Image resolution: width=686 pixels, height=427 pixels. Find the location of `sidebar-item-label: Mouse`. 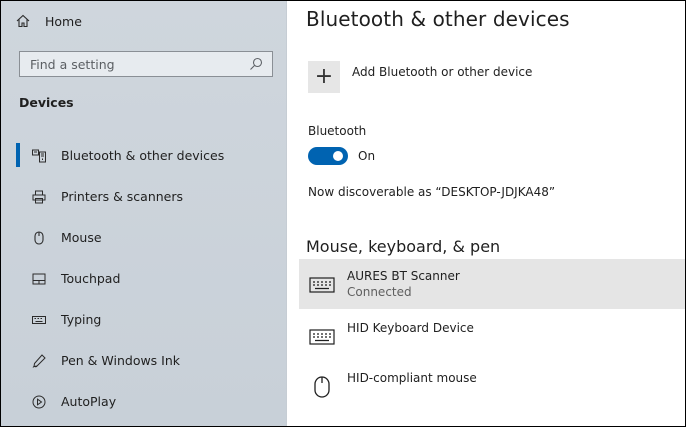

sidebar-item-label: Mouse is located at coordinates (81, 237).